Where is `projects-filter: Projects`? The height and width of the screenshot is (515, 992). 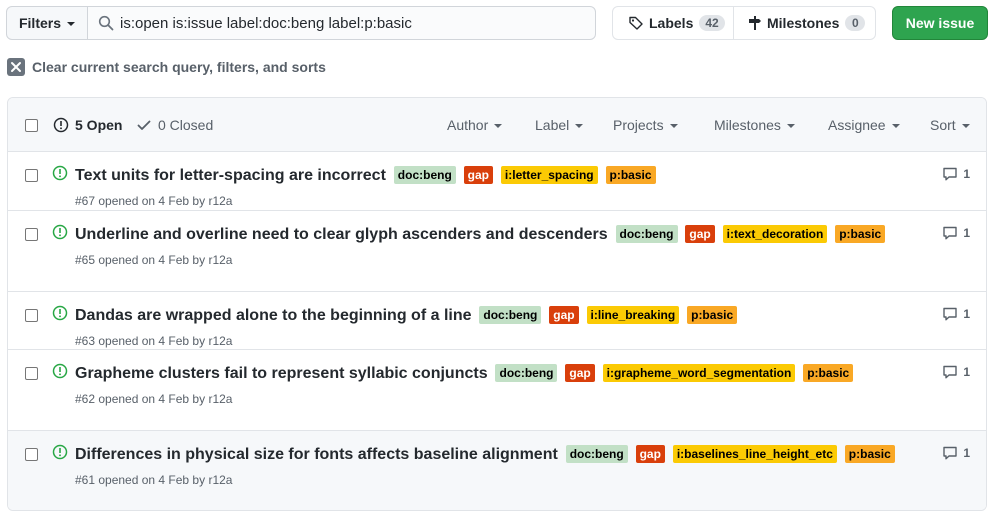 projects-filter: Projects is located at coordinates (645, 125).